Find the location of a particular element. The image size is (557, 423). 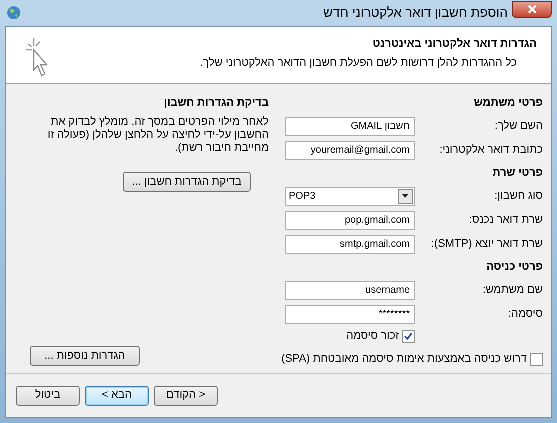

input-field: pop.gmail.com is located at coordinates (350, 220).